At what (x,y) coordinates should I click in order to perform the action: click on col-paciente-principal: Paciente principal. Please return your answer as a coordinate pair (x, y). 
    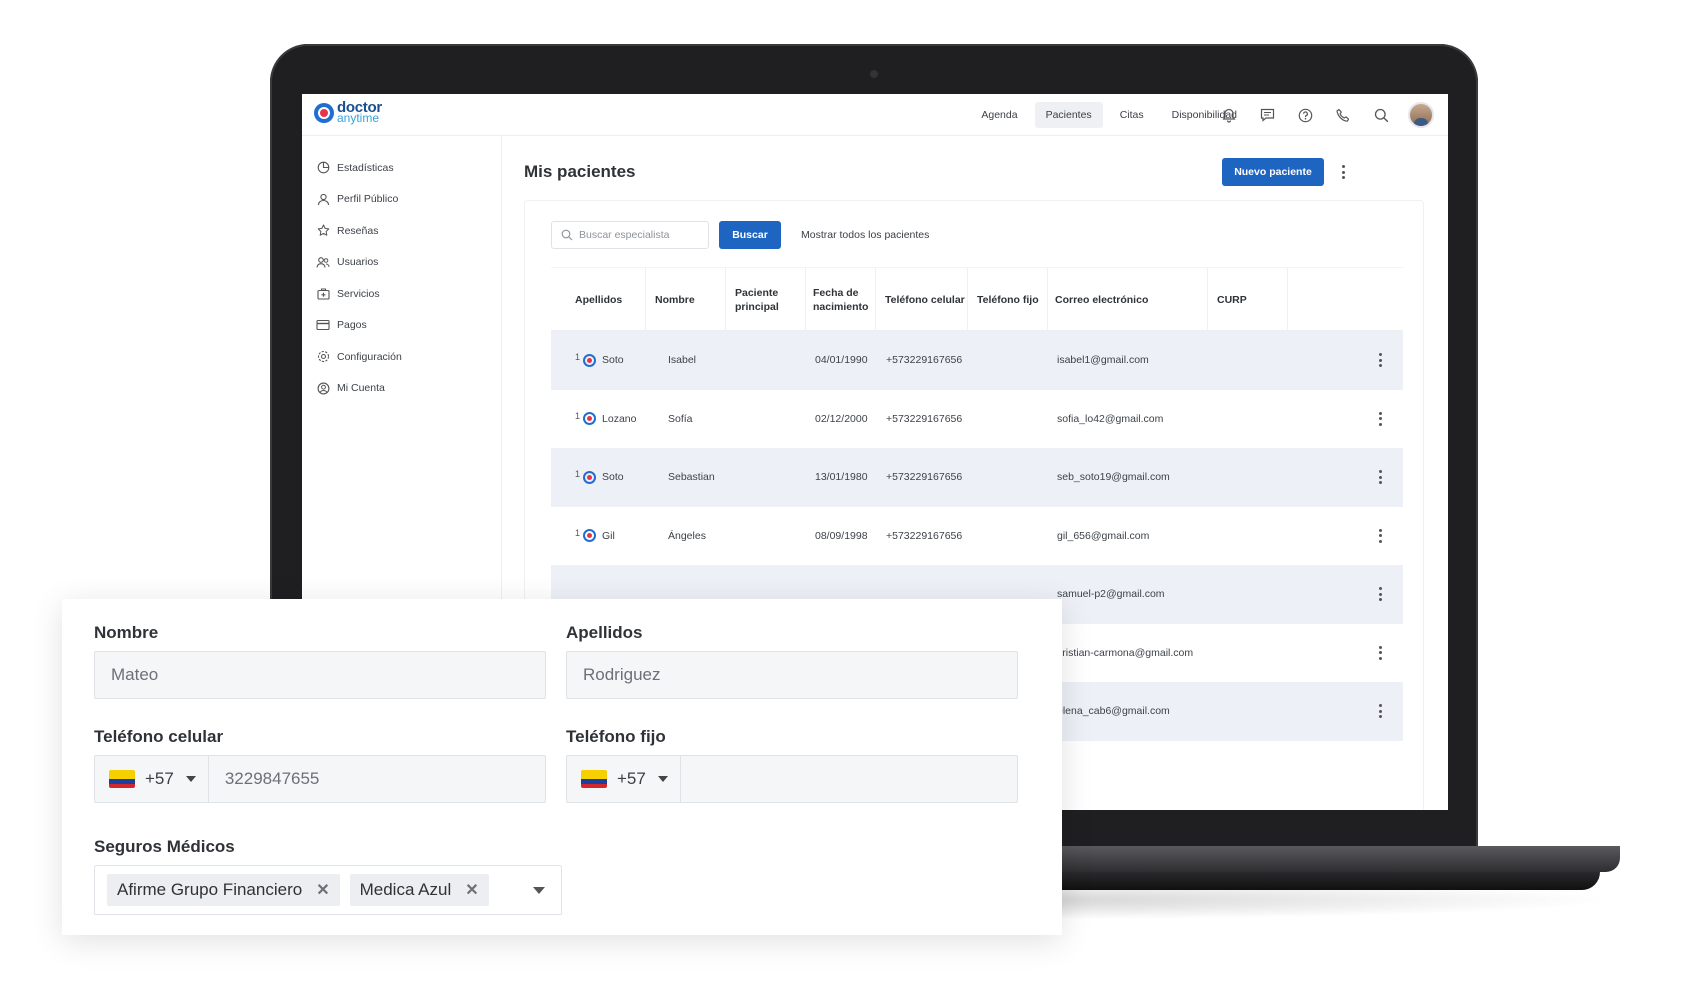
    Looking at the image, I should click on (765, 300).